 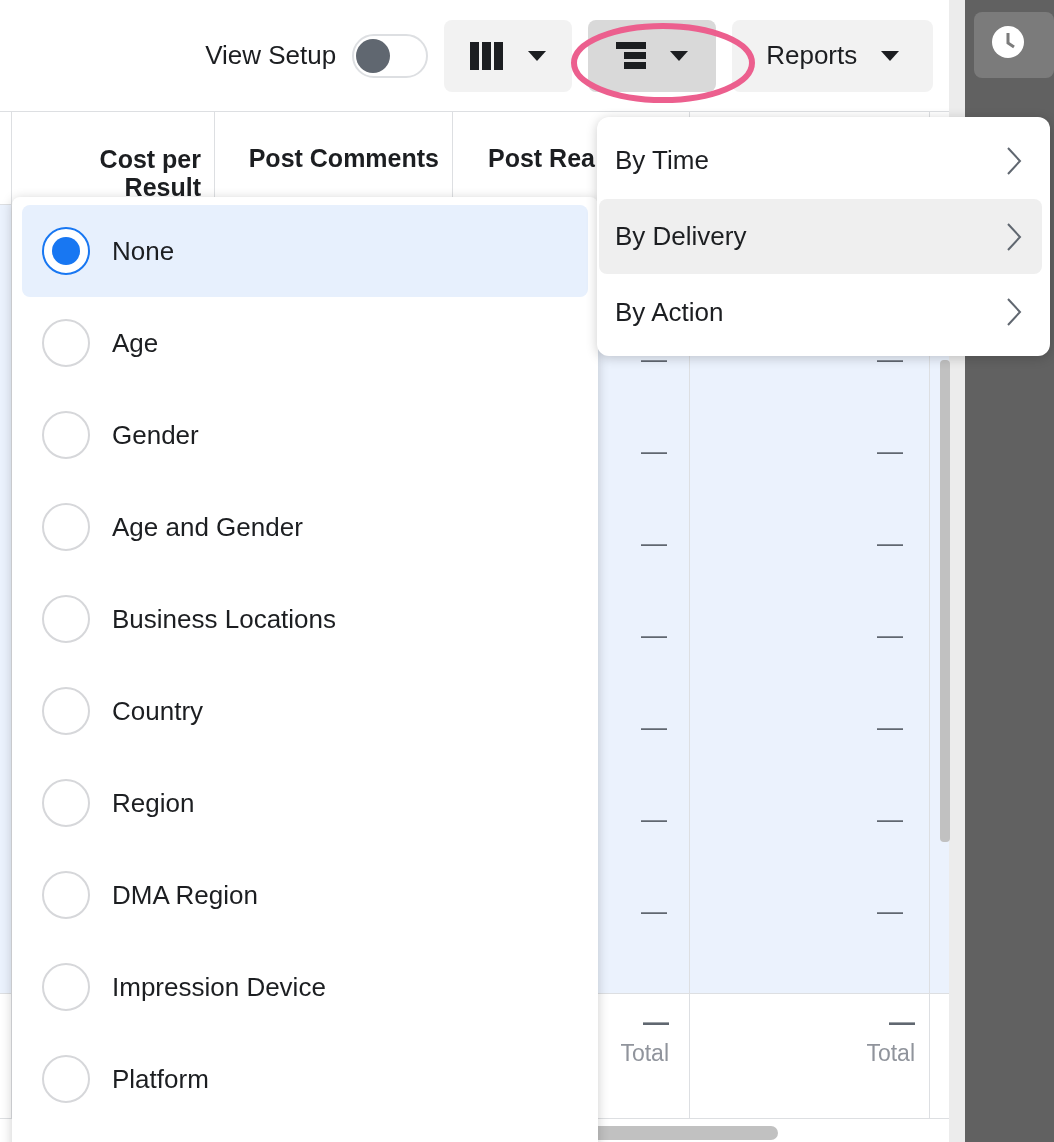 What do you see at coordinates (820, 161) in the screenshot?
I see `breakdown-menu-item: By Time` at bounding box center [820, 161].